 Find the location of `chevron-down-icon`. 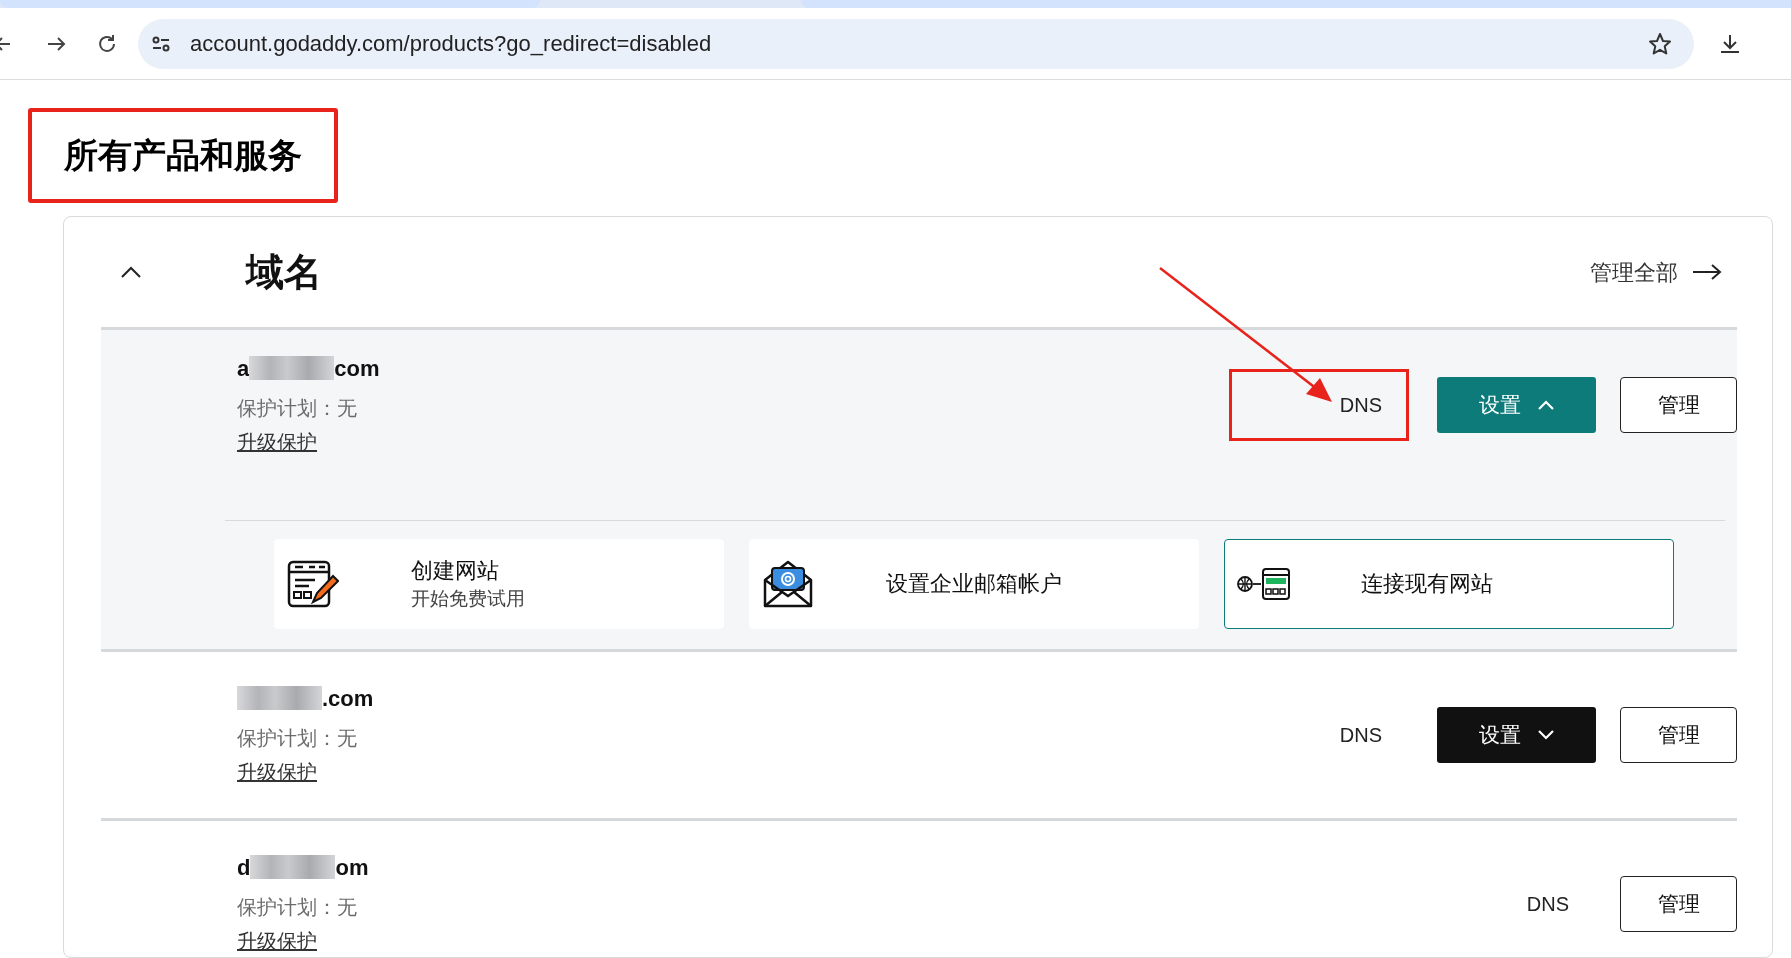

chevron-down-icon is located at coordinates (1545, 735).